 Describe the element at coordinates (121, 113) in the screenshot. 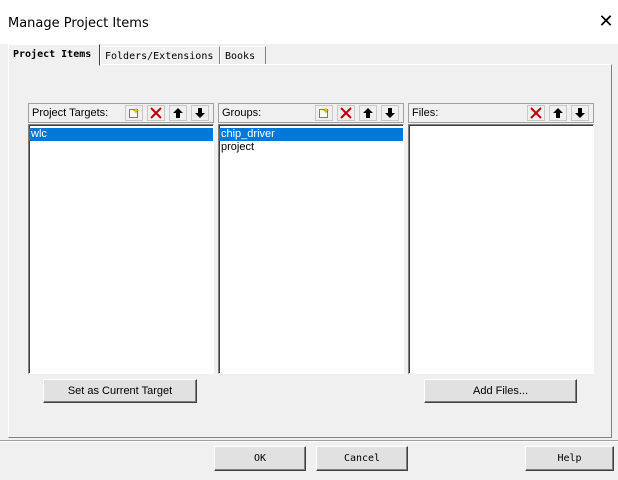

I see `project-targets-header: Project Targets:` at that location.